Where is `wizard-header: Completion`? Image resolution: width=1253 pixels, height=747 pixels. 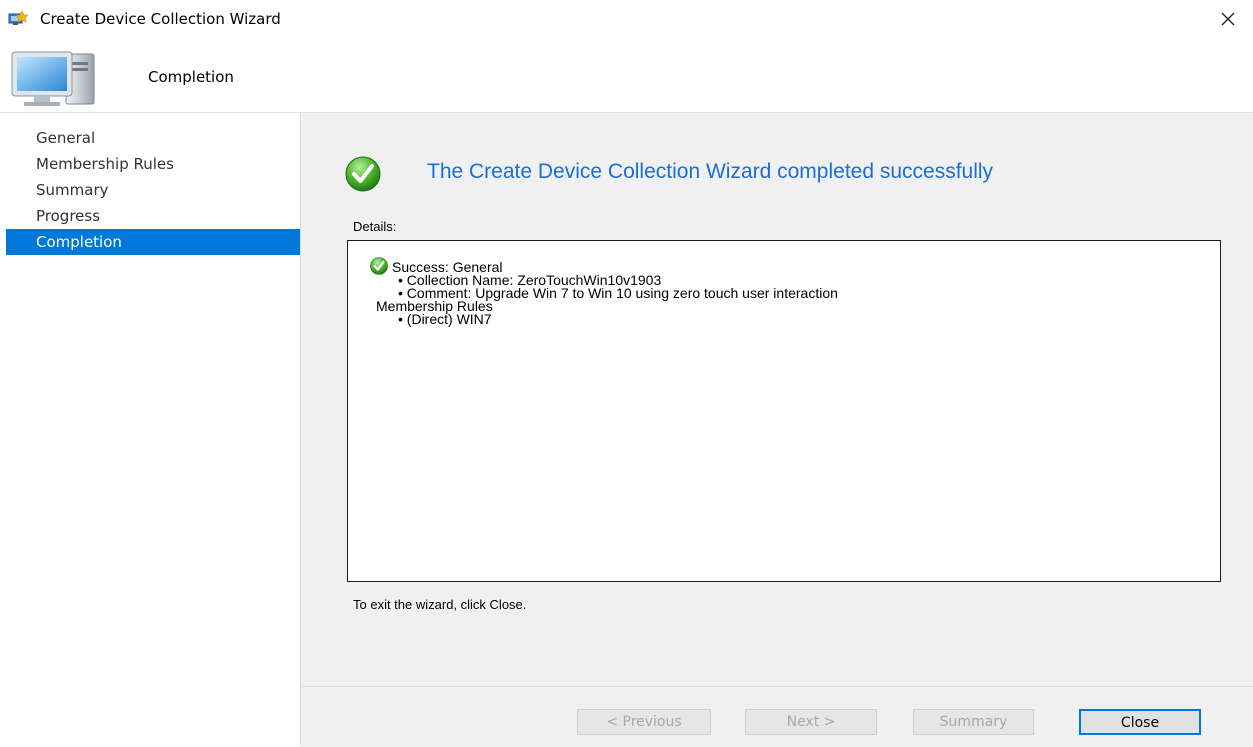 wizard-header: Completion is located at coordinates (626, 76).